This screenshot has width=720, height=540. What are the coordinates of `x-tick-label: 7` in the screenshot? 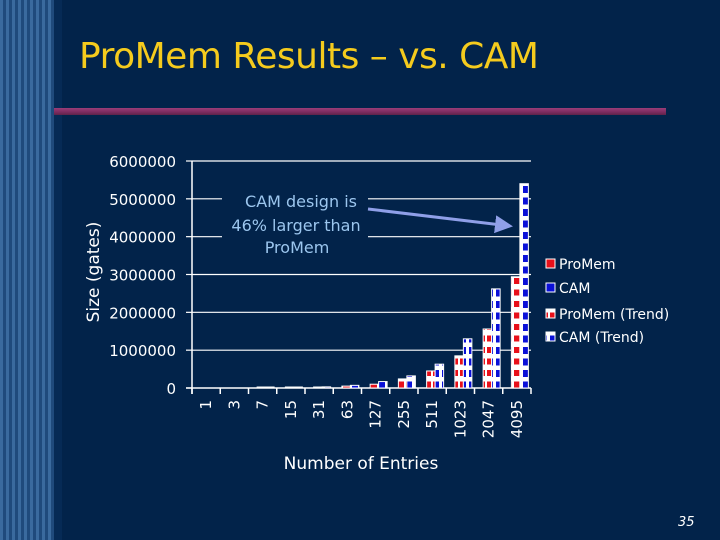 It's located at (263, 405).